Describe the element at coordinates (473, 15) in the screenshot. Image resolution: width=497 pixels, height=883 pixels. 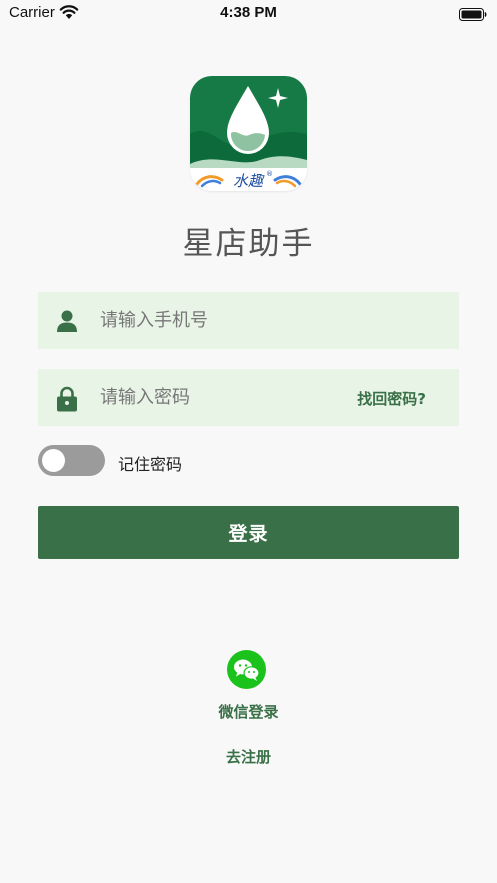
I see `battery-icon` at that location.